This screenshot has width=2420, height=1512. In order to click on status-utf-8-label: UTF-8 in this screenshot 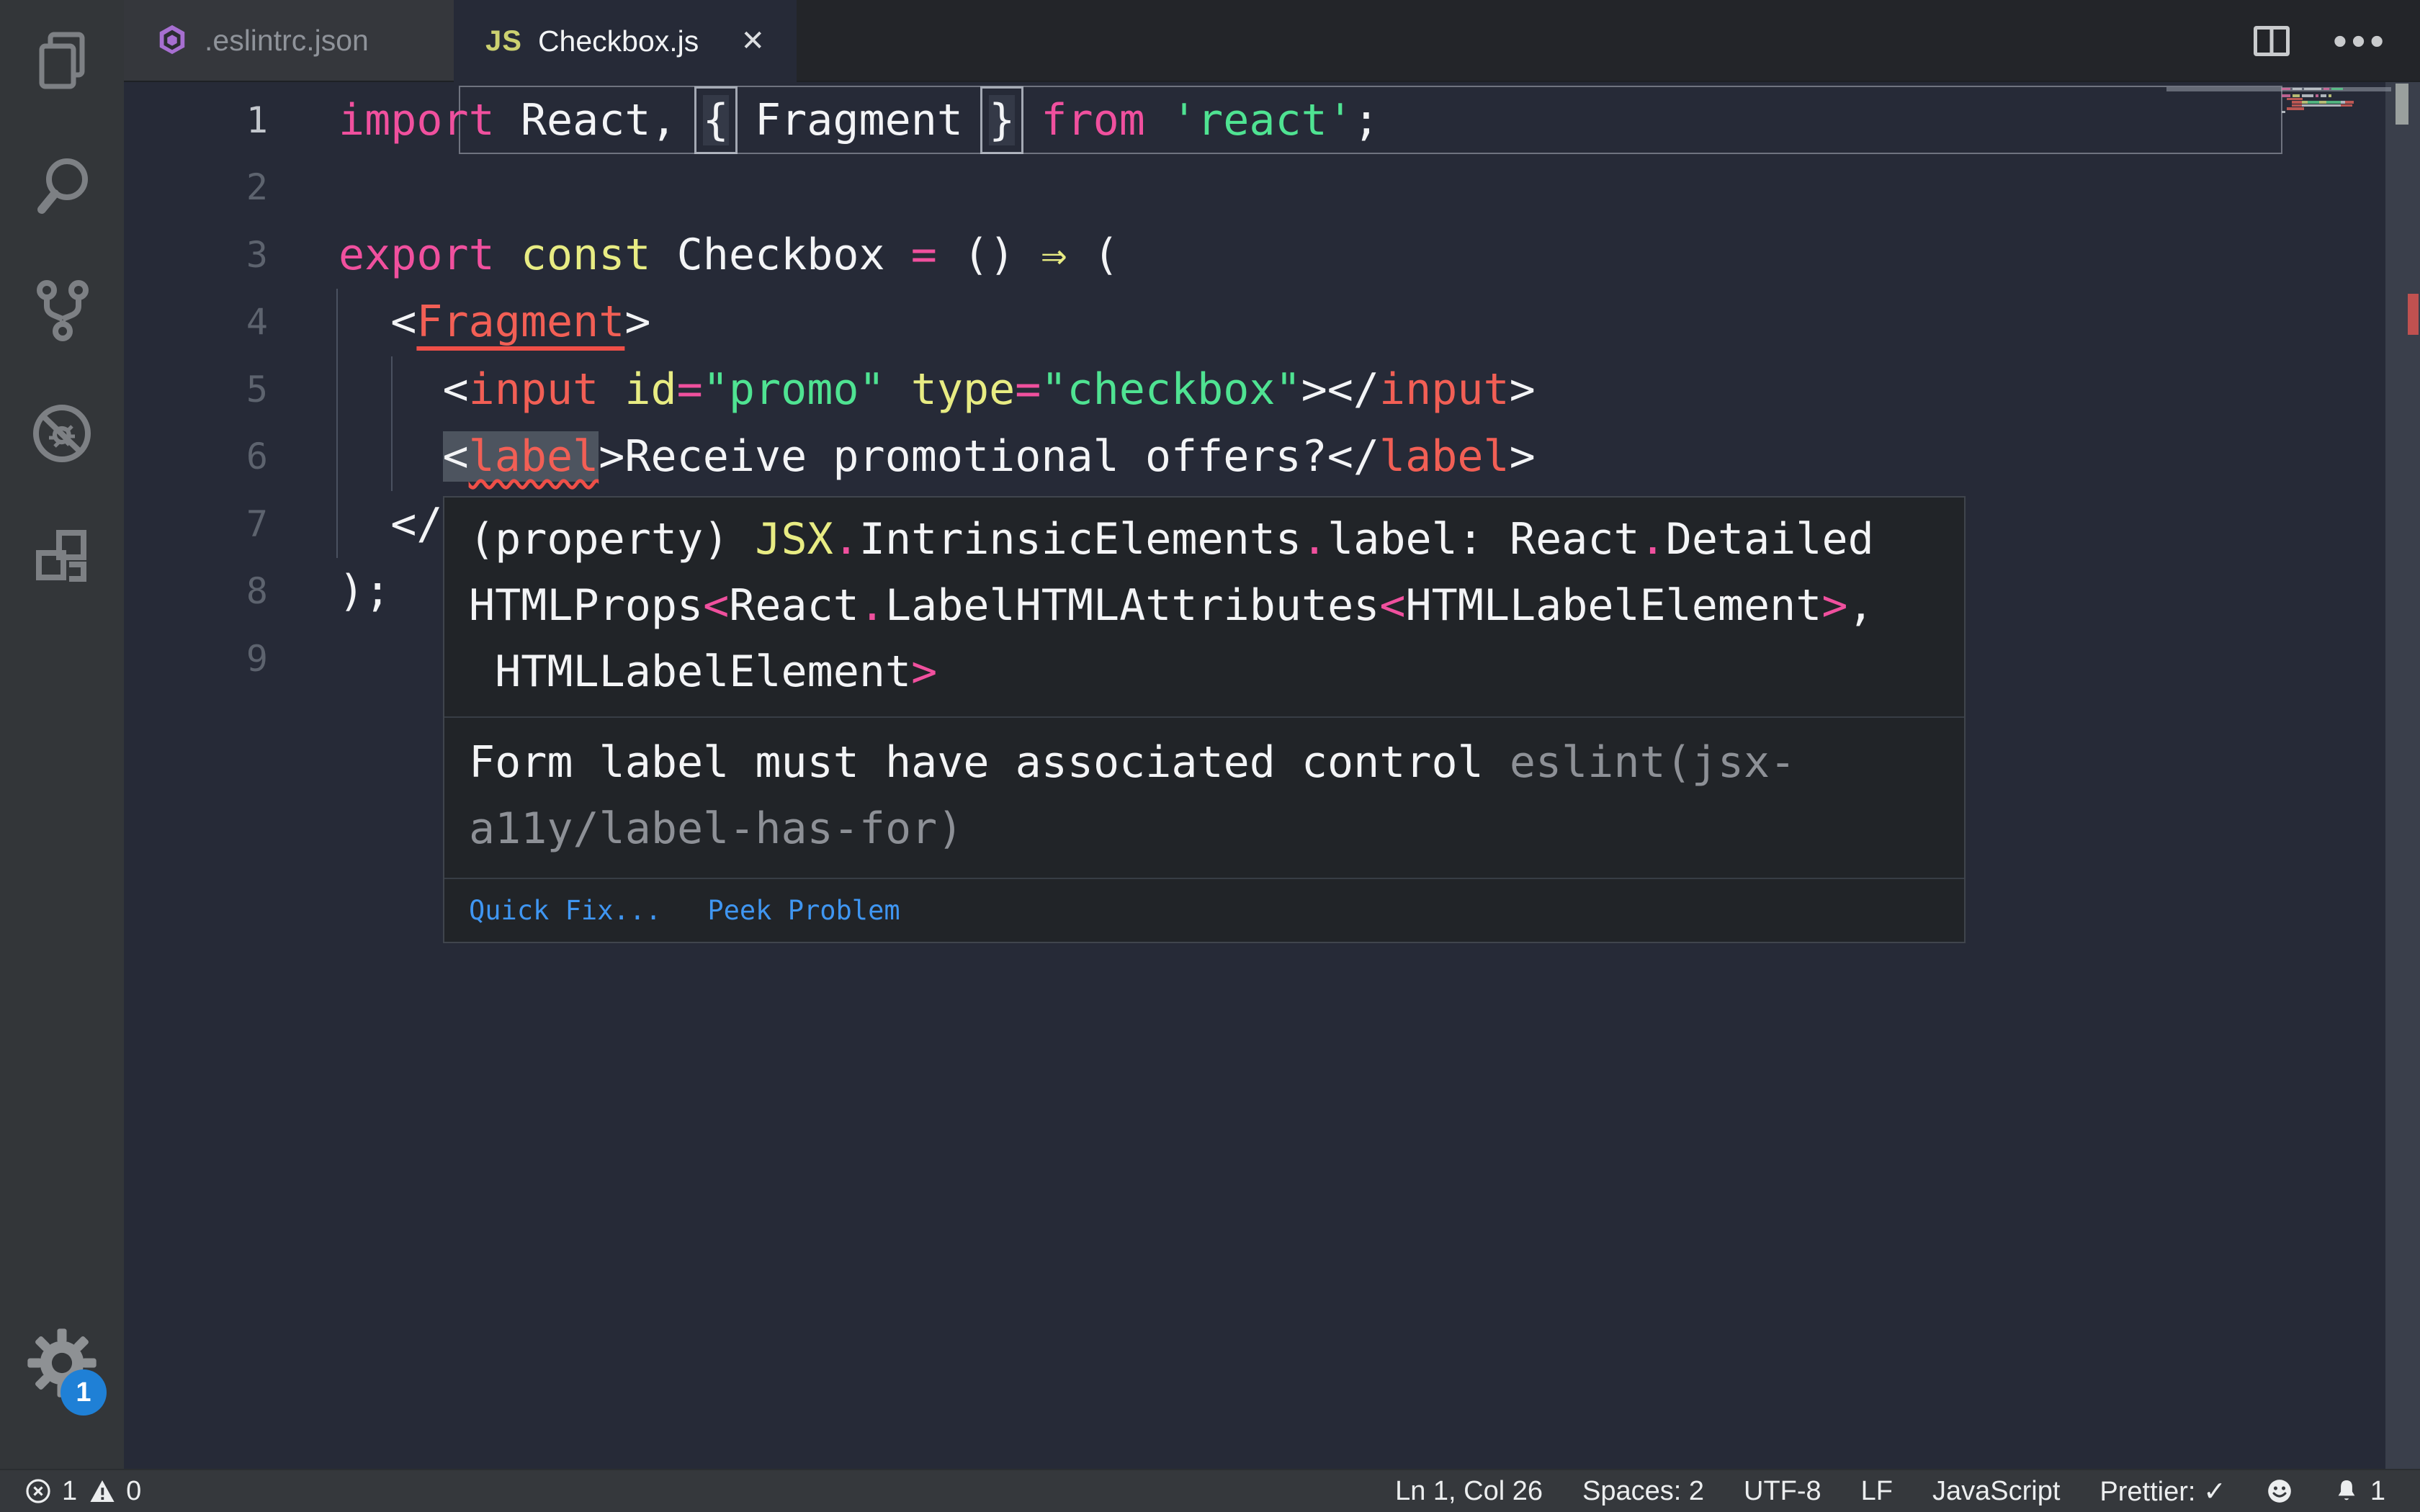, I will do `click(1782, 1490)`.